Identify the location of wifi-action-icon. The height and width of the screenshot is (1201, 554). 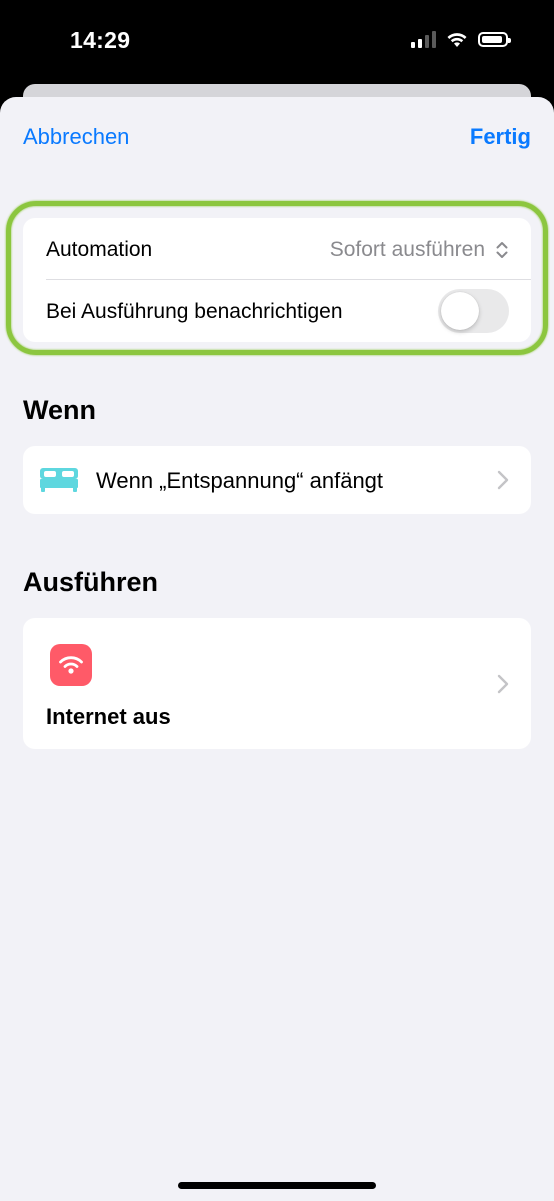
(71, 665).